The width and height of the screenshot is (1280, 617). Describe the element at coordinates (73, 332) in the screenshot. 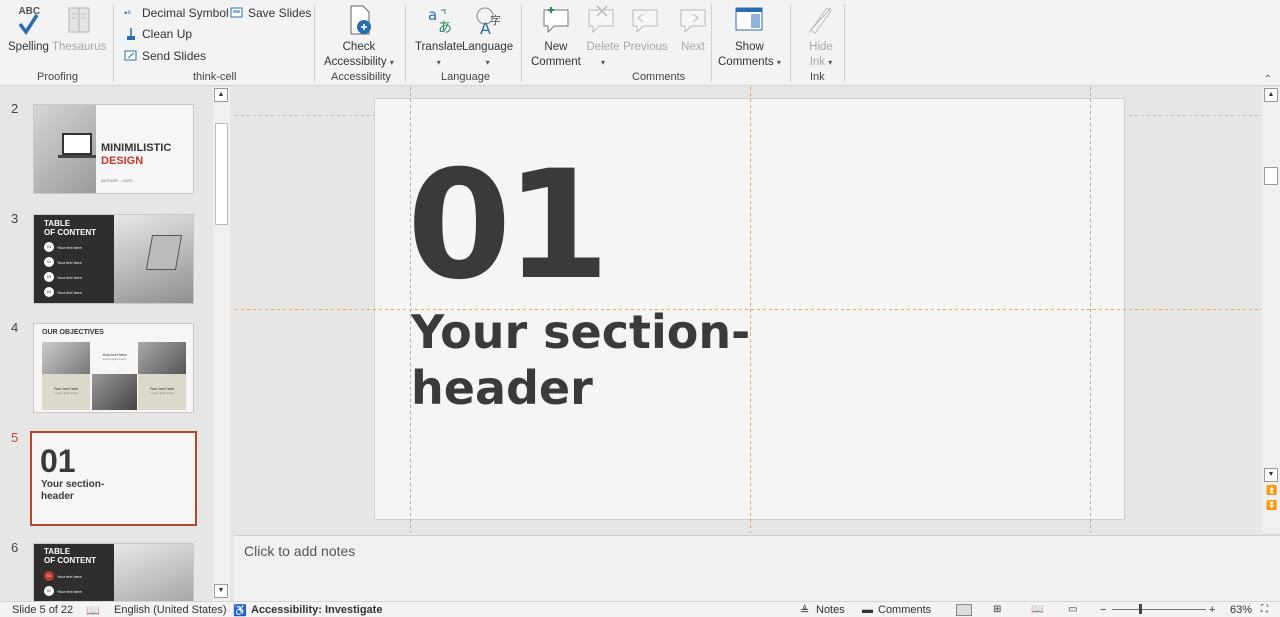

I see `thumbnail-title: OUR OBJECTIVES` at that location.